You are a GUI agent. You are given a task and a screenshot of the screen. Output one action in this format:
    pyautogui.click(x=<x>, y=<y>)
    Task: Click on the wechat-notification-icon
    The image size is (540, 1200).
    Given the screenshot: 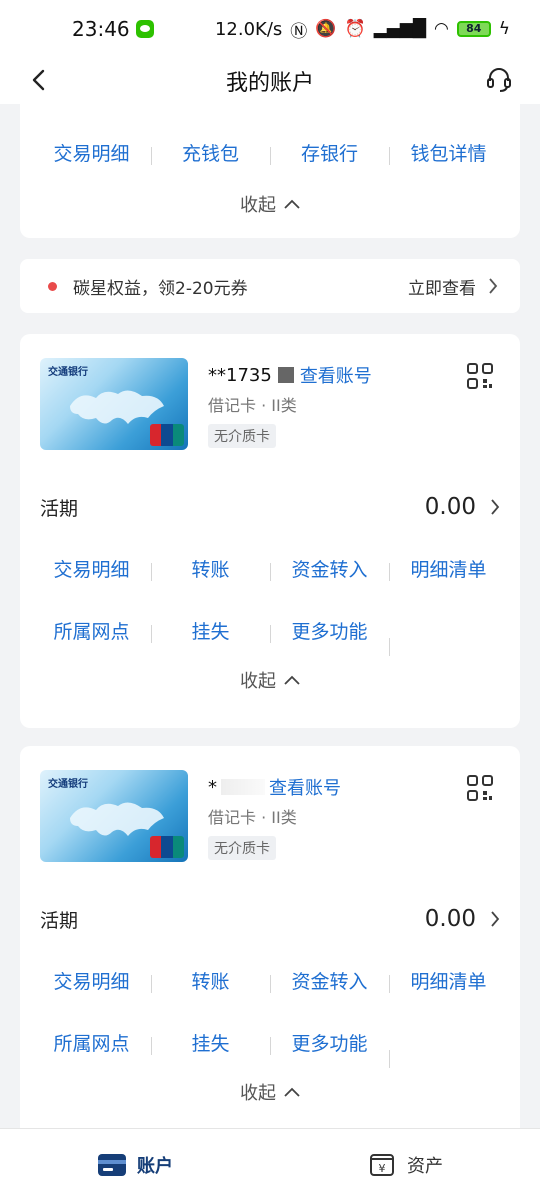 What is the action you would take?
    pyautogui.click(x=144, y=29)
    